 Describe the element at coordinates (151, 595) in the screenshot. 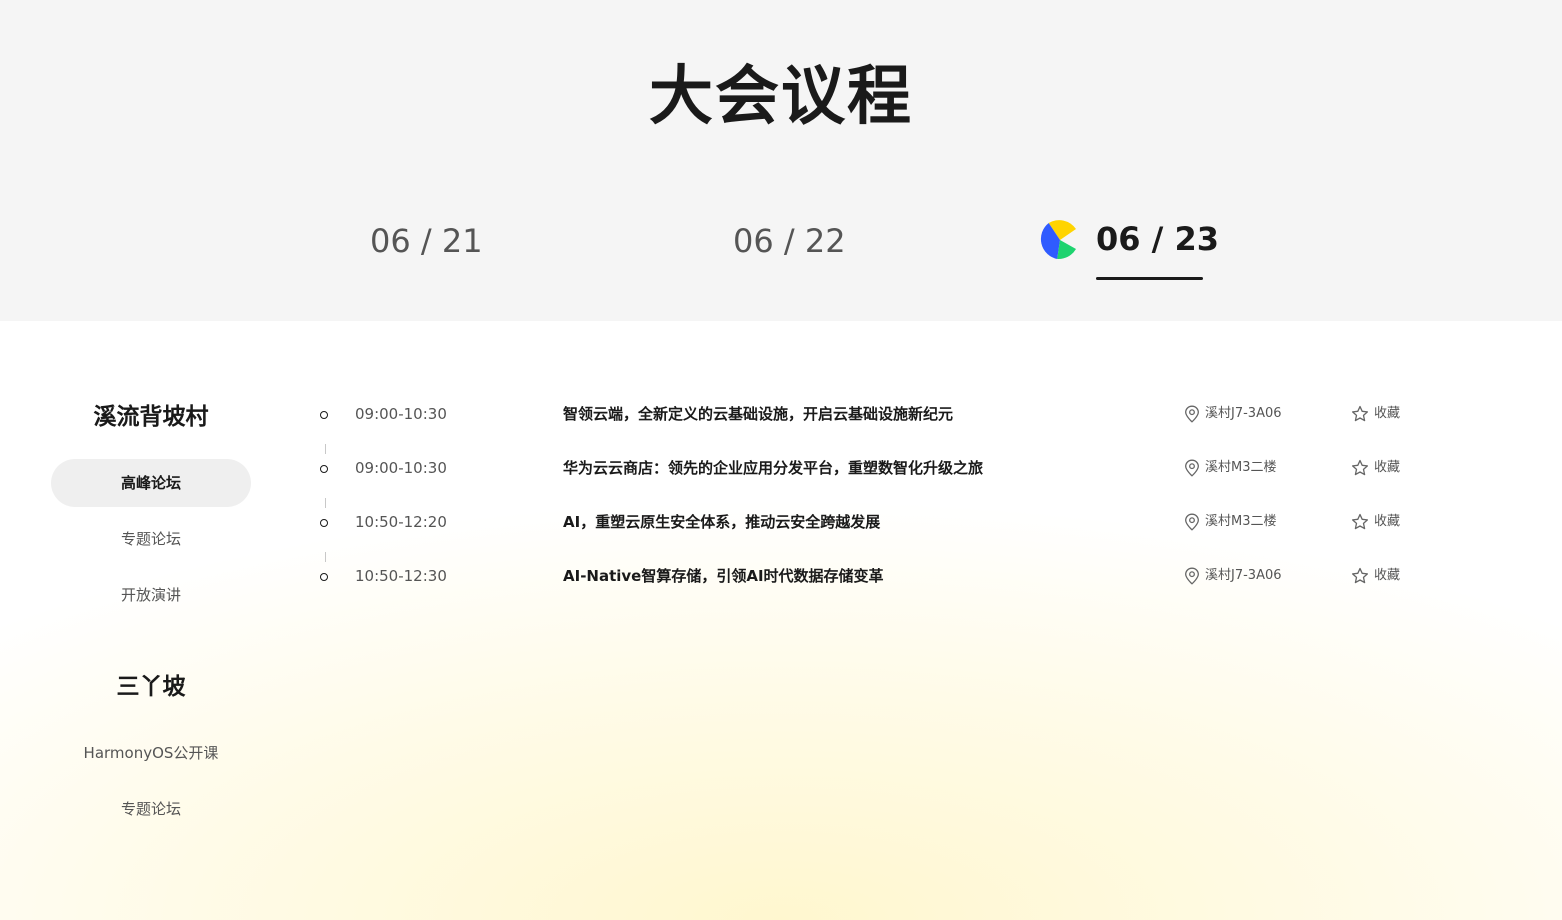

I see `sidebar-item-open-talk: 开放演讲` at that location.